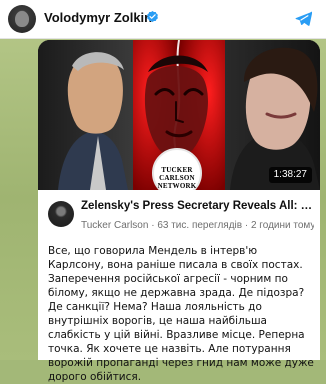 This screenshot has height=384, width=326. I want to click on tucker-carlson-network-logo: TUCKER CARLSON NETWORK, so click(177, 169).